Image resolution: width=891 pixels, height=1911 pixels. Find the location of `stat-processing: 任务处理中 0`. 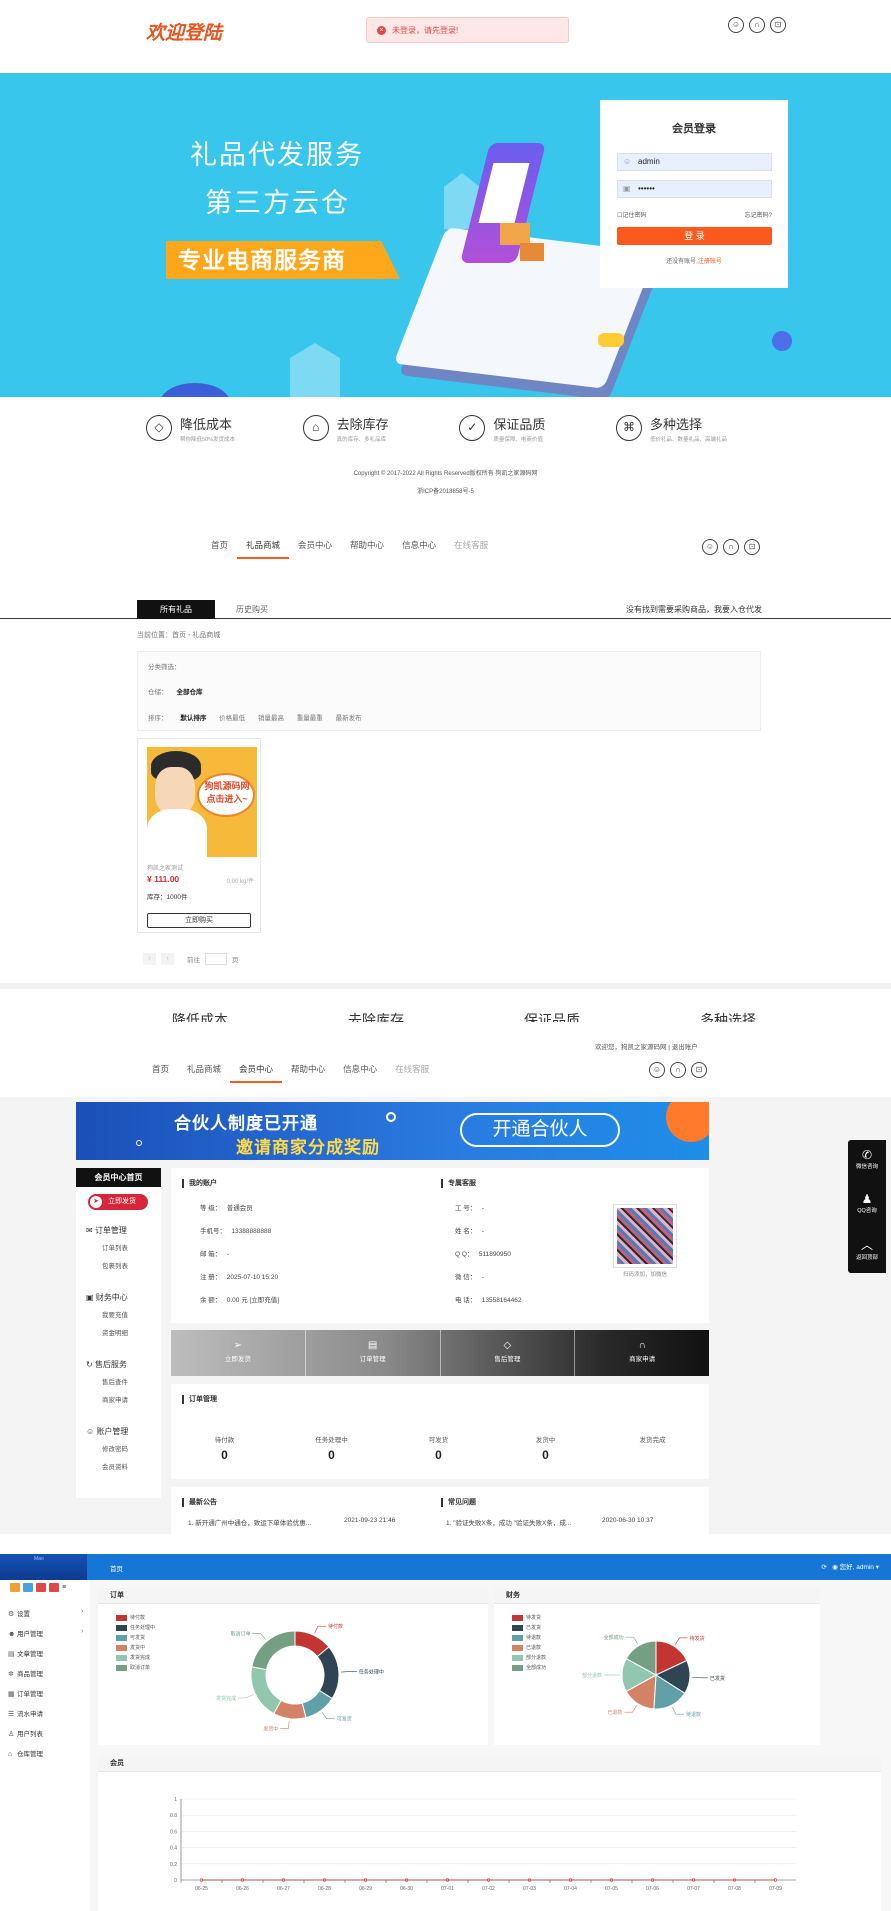

stat-processing: 任务处理中 0 is located at coordinates (331, 1448).